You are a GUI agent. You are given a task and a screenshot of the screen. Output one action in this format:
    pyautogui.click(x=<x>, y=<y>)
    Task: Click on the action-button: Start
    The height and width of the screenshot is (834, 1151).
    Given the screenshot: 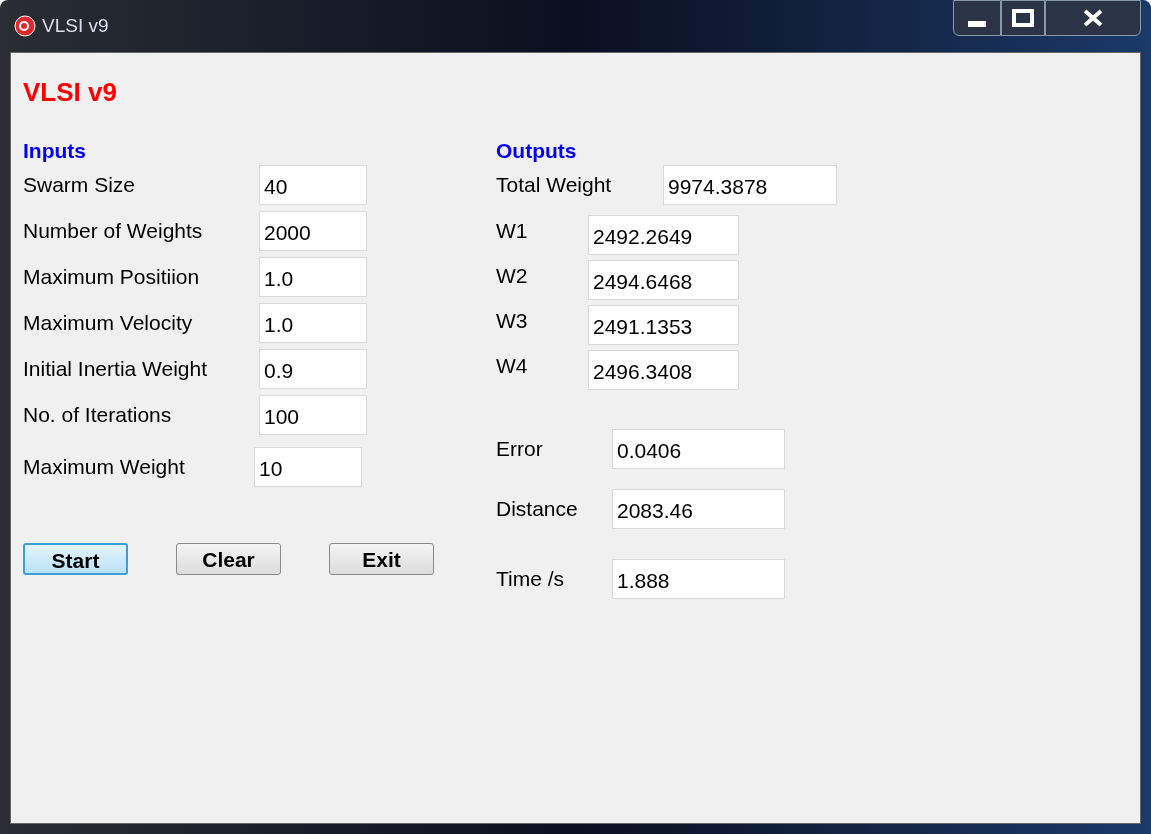 What is the action you would take?
    pyautogui.click(x=75, y=559)
    